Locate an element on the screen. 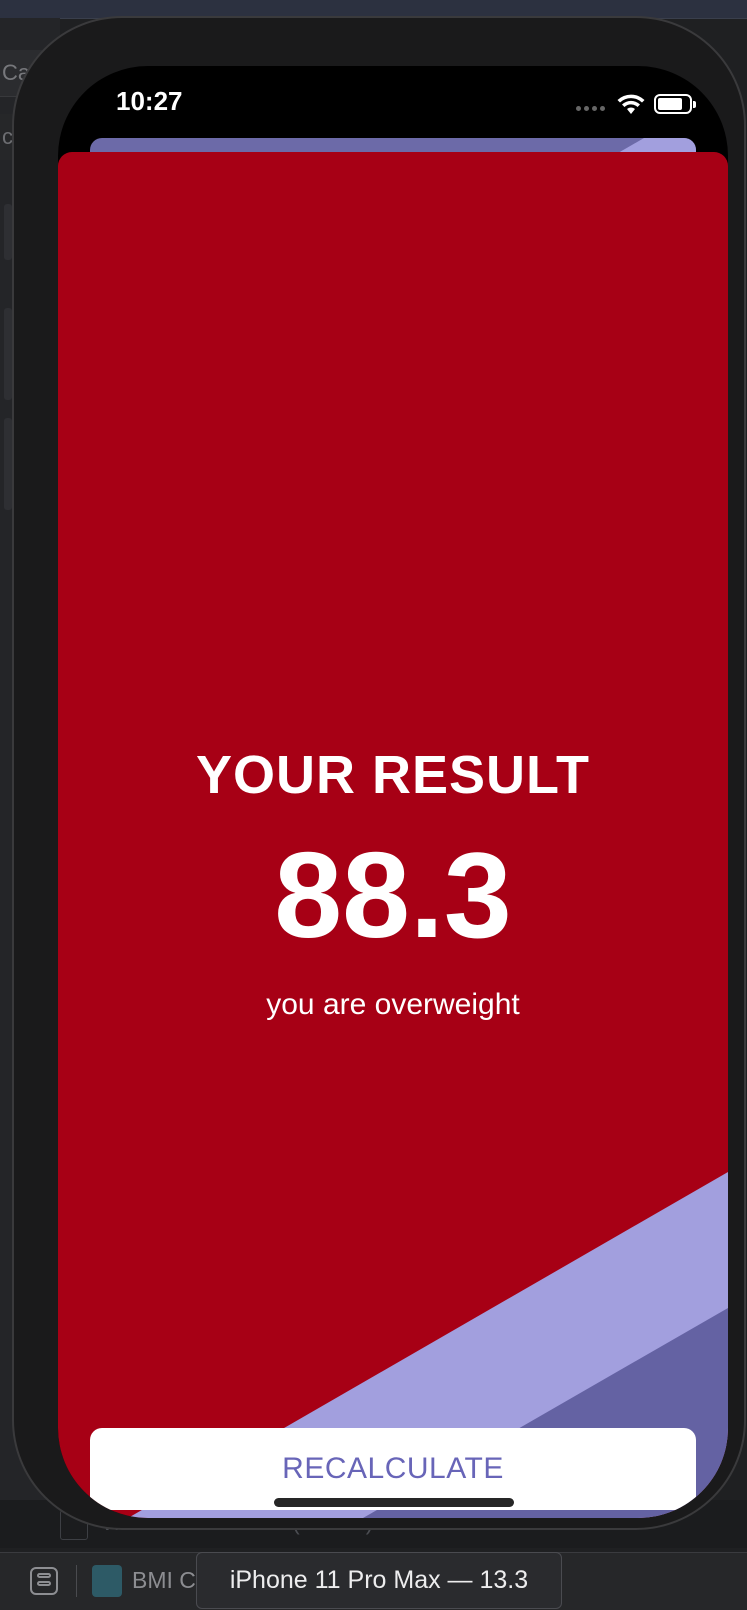 Image resolution: width=747 pixels, height=1610 pixels. status-icons is located at coordinates (636, 104).